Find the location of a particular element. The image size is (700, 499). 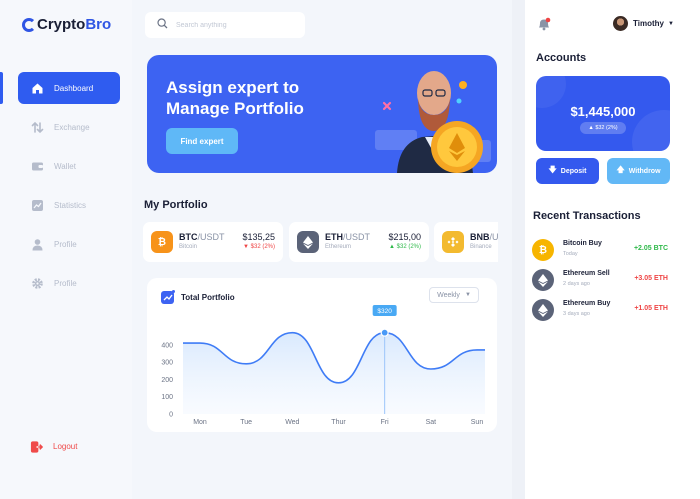

coin-price: $215,00 is located at coordinates (404, 237).